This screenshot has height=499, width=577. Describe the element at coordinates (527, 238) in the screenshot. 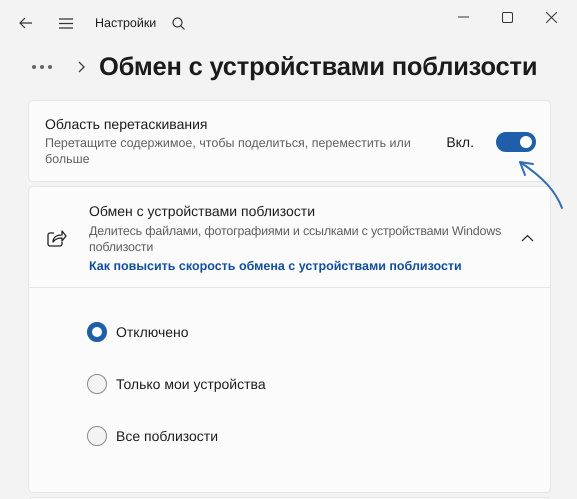

I see `collapse-chevron-icon` at that location.